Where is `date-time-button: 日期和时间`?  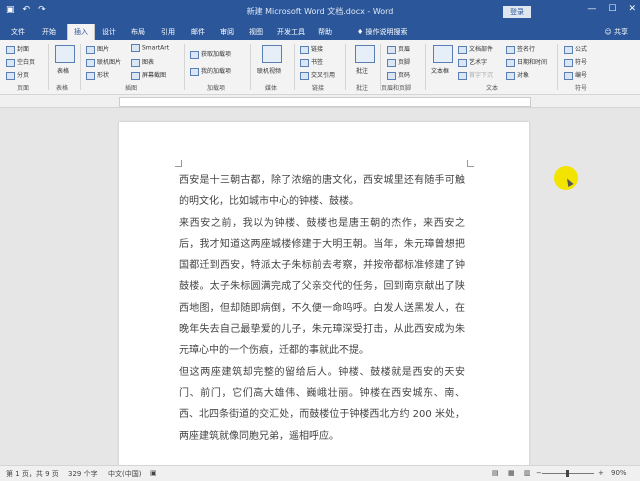 date-time-button: 日期和时间 is located at coordinates (526, 62).